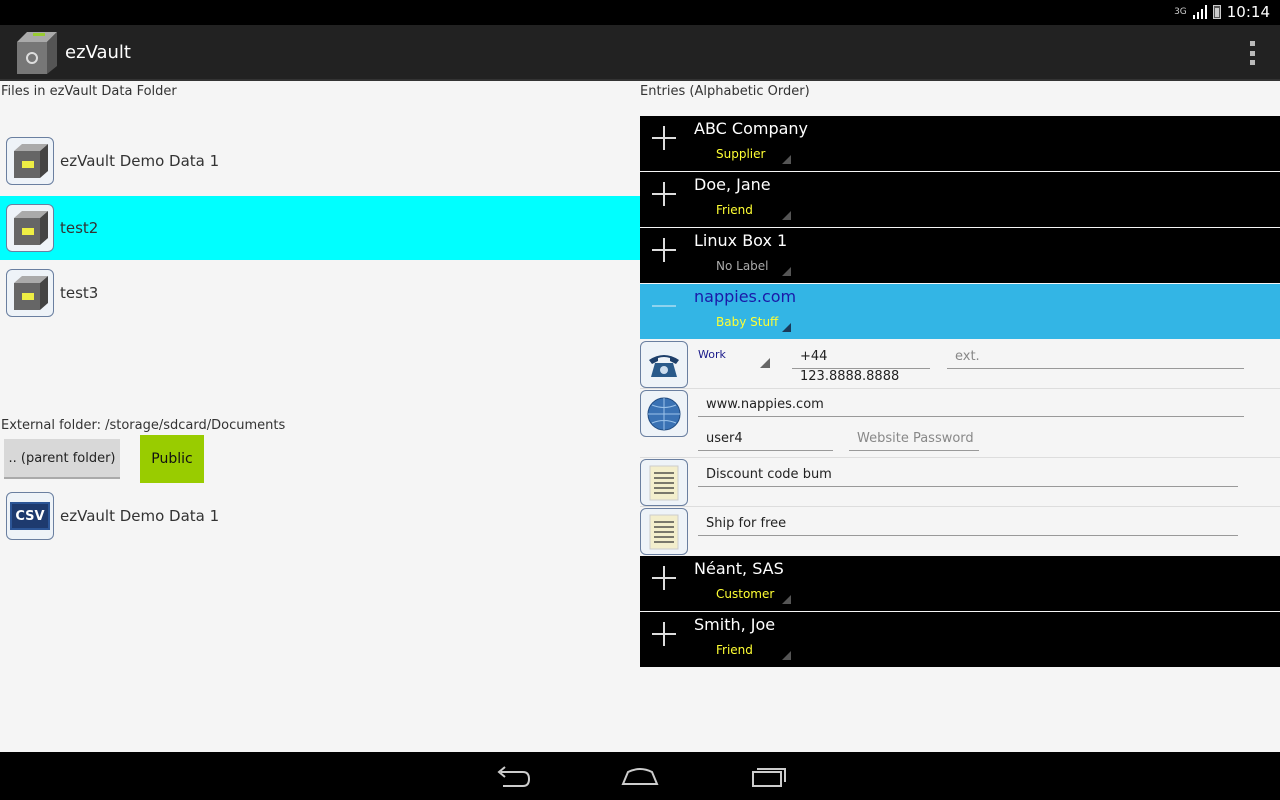 This screenshot has height=800, width=1280. What do you see at coordinates (745, 594) in the screenshot?
I see `entry-label: Customer` at bounding box center [745, 594].